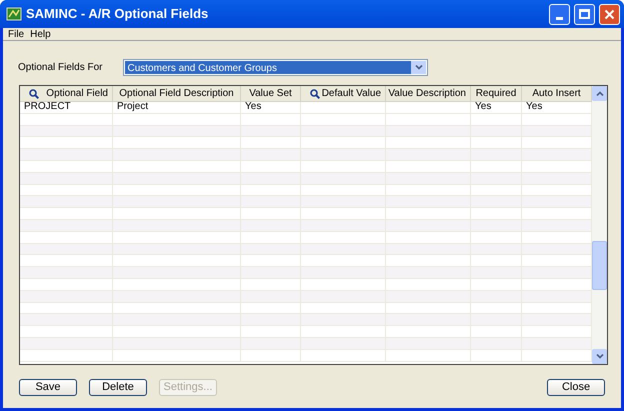 Image resolution: width=624 pixels, height=411 pixels. What do you see at coordinates (60, 68) in the screenshot?
I see `field-label: Optional Fields For` at bounding box center [60, 68].